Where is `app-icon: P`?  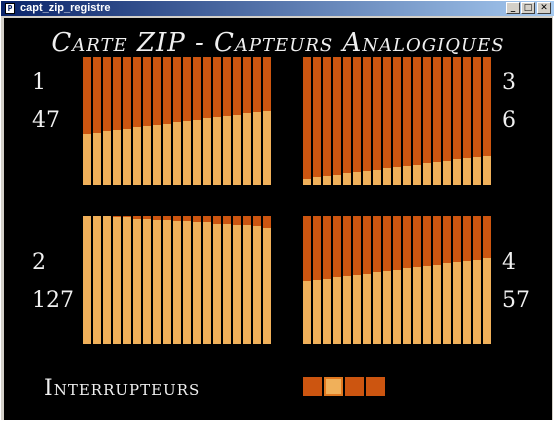
app-icon: P is located at coordinates (10, 8).